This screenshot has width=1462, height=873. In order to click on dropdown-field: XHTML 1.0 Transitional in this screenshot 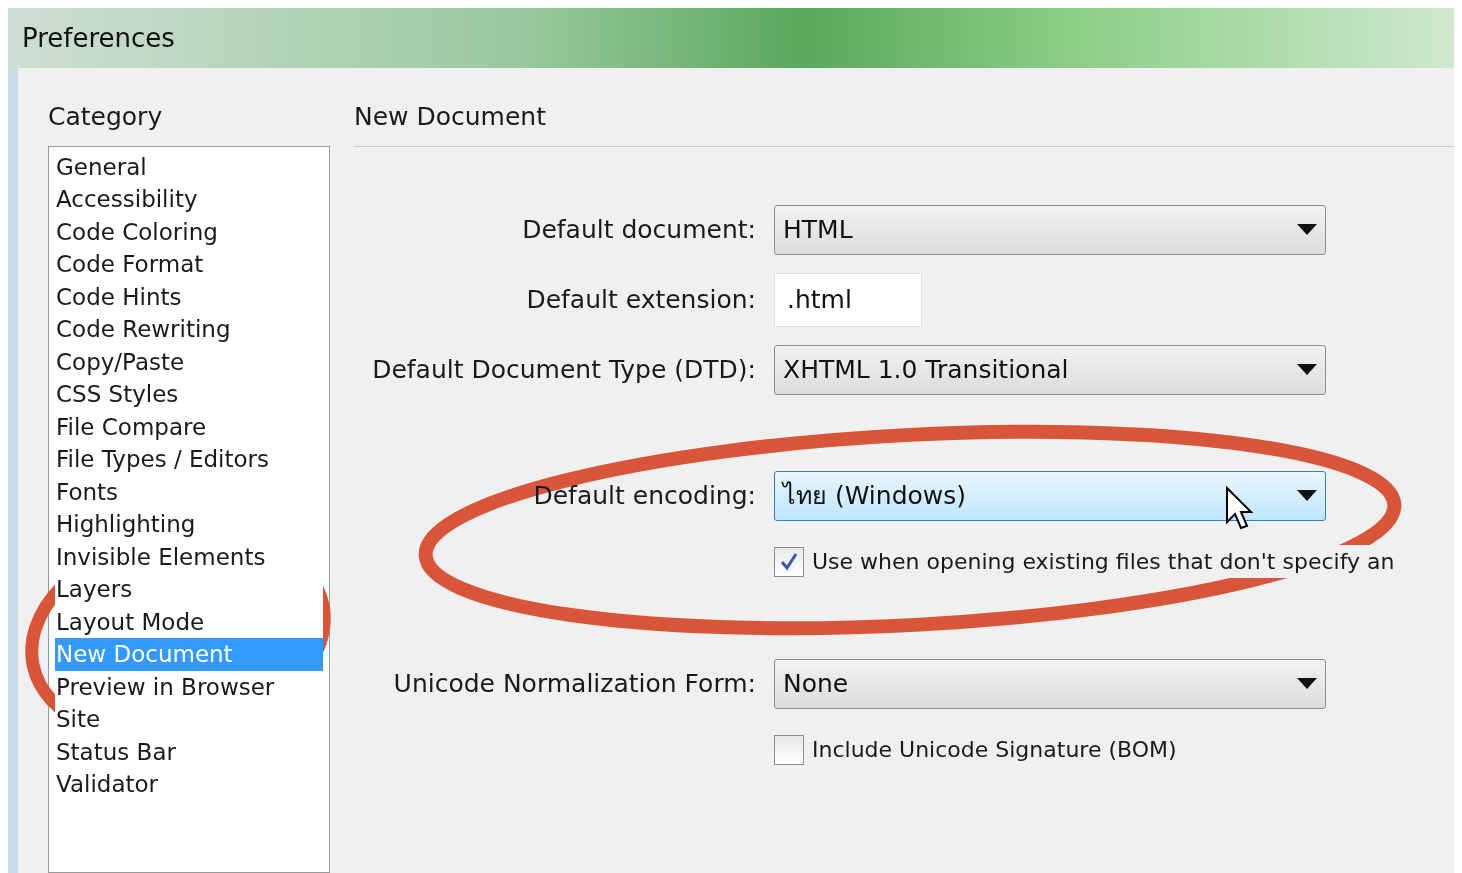, I will do `click(1050, 369)`.